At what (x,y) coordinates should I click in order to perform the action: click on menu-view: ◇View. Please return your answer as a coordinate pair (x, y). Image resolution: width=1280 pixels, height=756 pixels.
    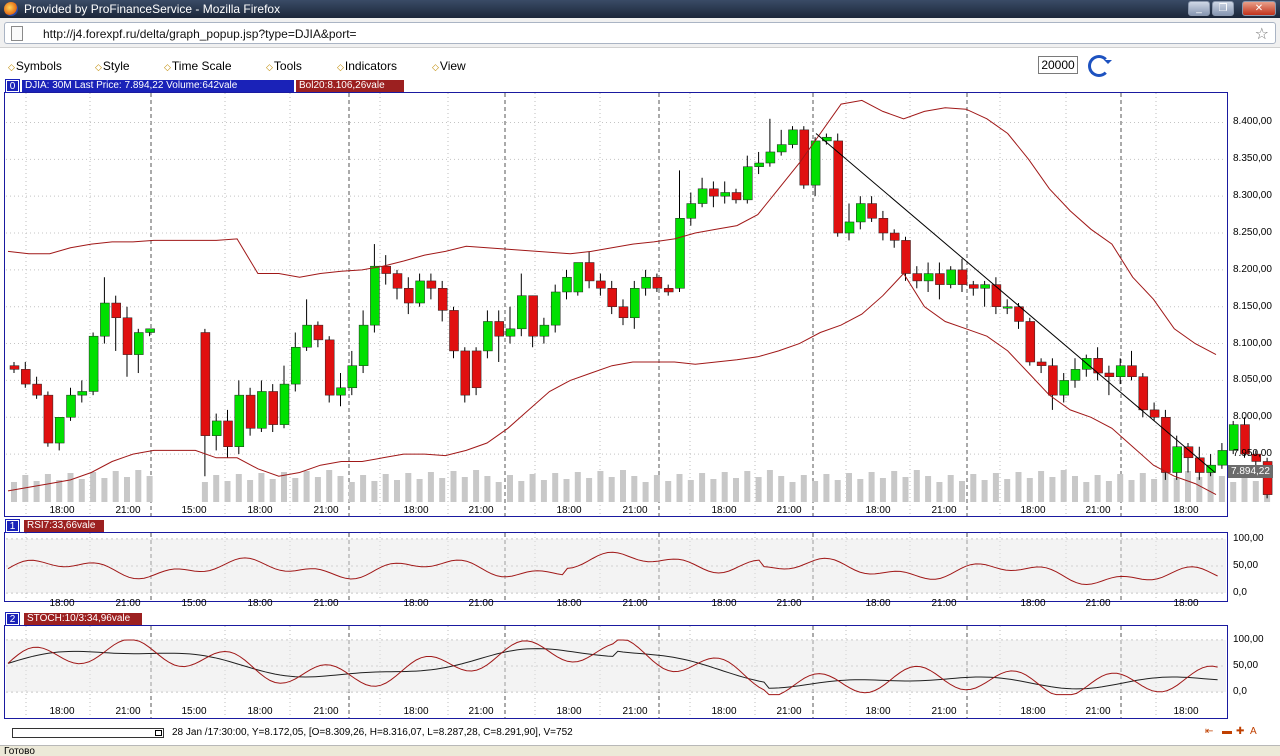
    Looking at the image, I should click on (449, 66).